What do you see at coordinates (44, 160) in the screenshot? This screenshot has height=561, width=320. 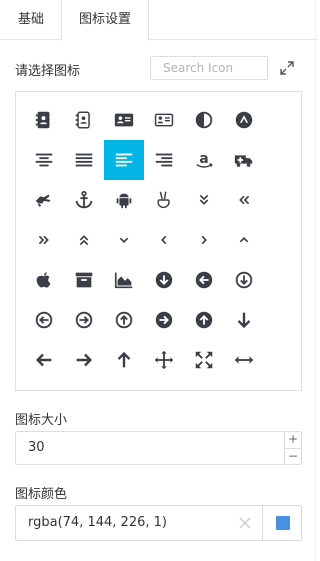 I see `align-center-icon` at bounding box center [44, 160].